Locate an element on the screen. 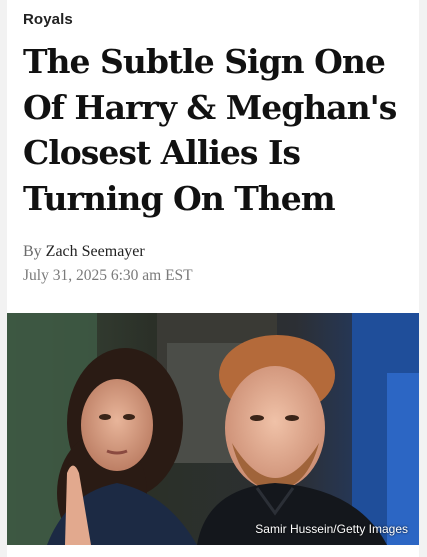 The height and width of the screenshot is (557, 427). byline: By Zach Seemayer is located at coordinates (84, 252).